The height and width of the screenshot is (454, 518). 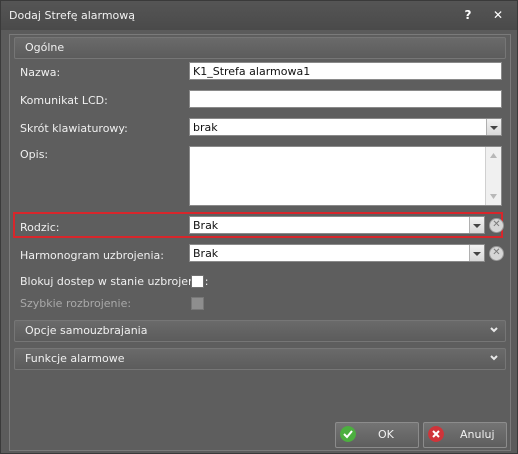 What do you see at coordinates (206, 225) in the screenshot?
I see `parent-value: Brak` at bounding box center [206, 225].